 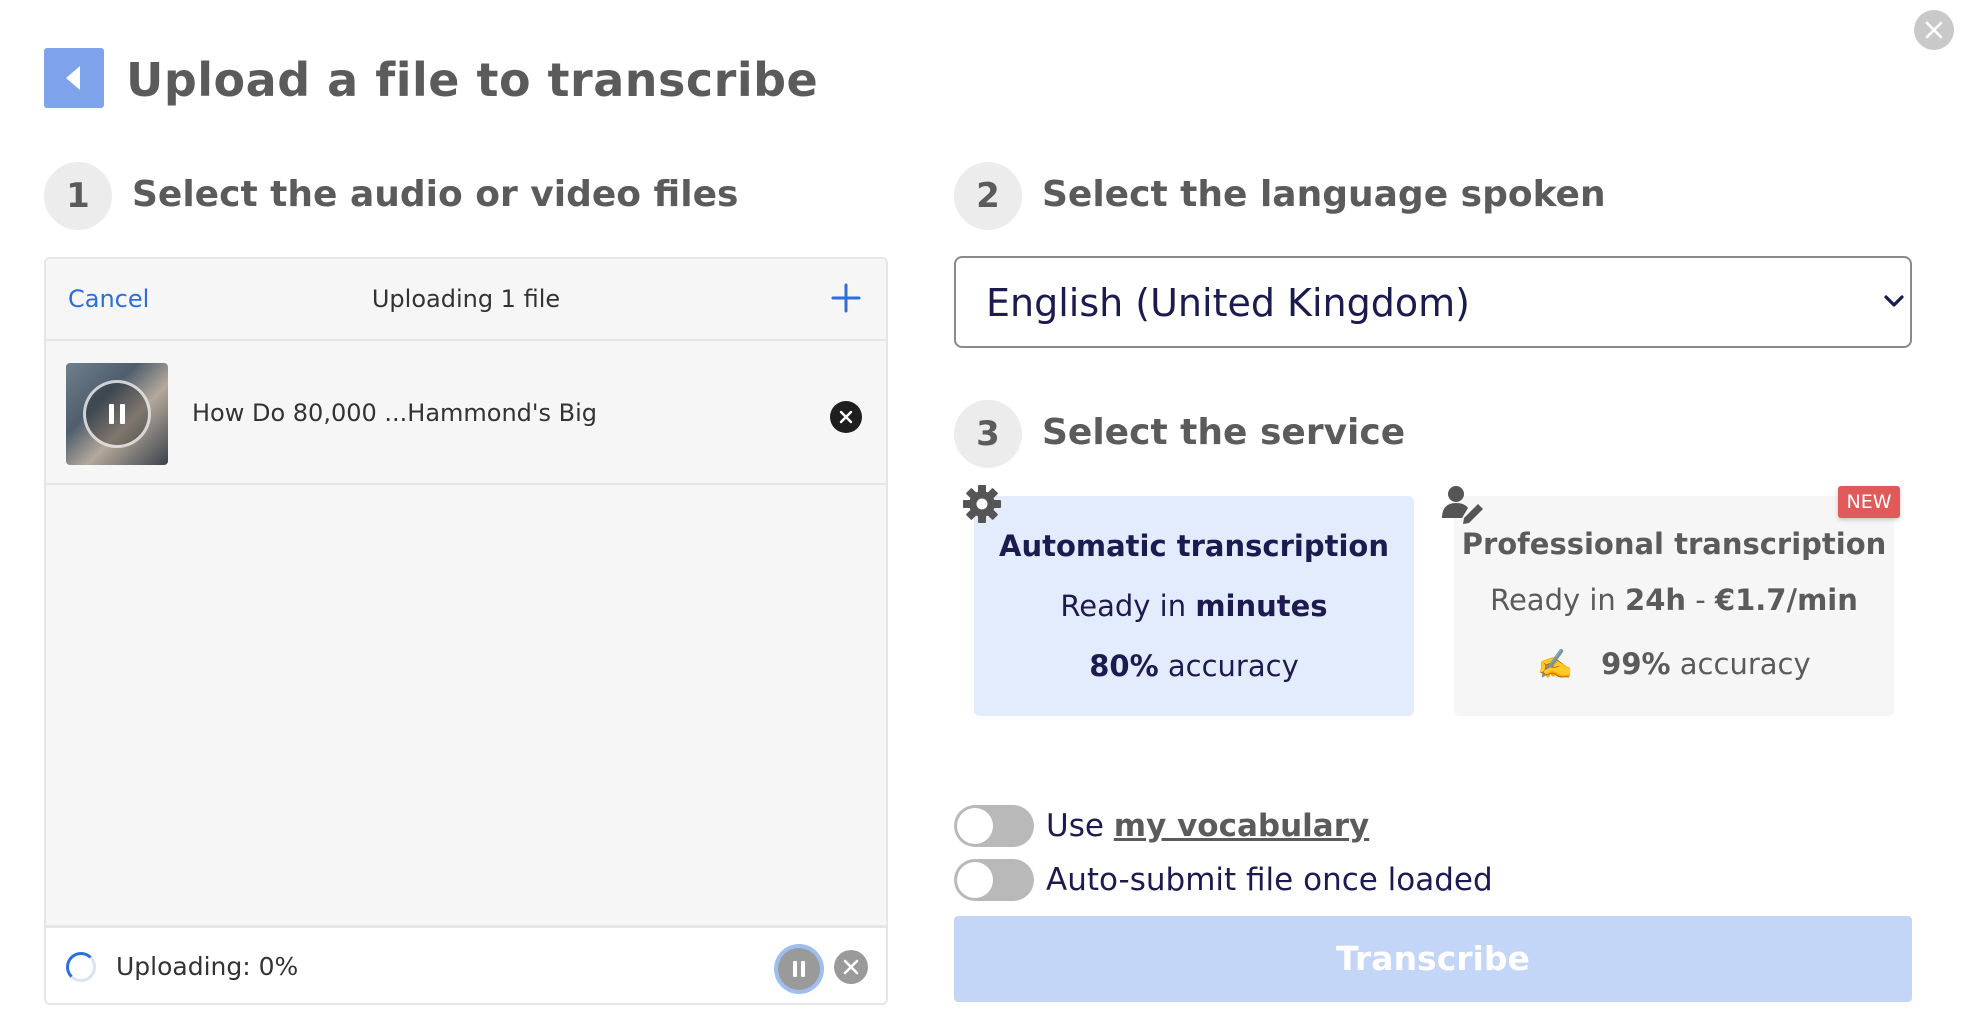 What do you see at coordinates (1224, 432) in the screenshot?
I see `step-3-title: Select the service` at bounding box center [1224, 432].